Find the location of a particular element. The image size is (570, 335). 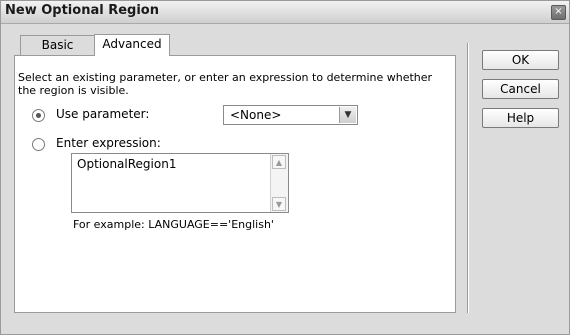

enter-expression-radio is located at coordinates (38, 144).